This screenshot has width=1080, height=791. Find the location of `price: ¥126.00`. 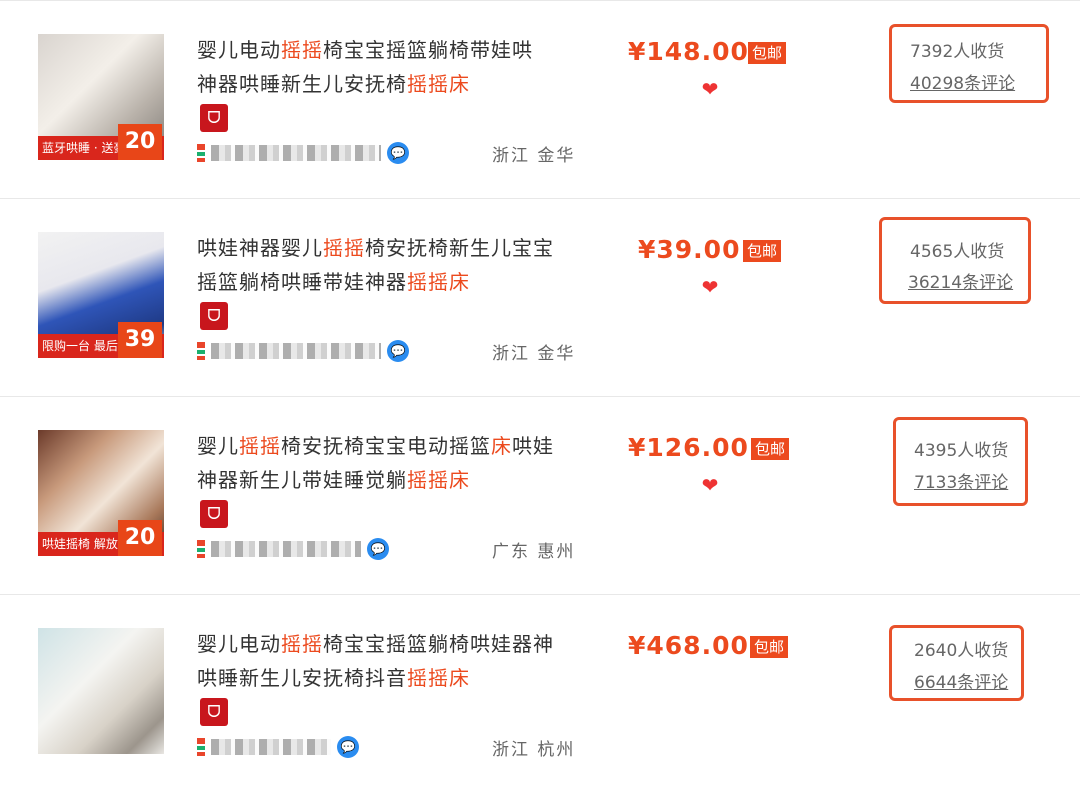

price: ¥126.00 is located at coordinates (688, 447).